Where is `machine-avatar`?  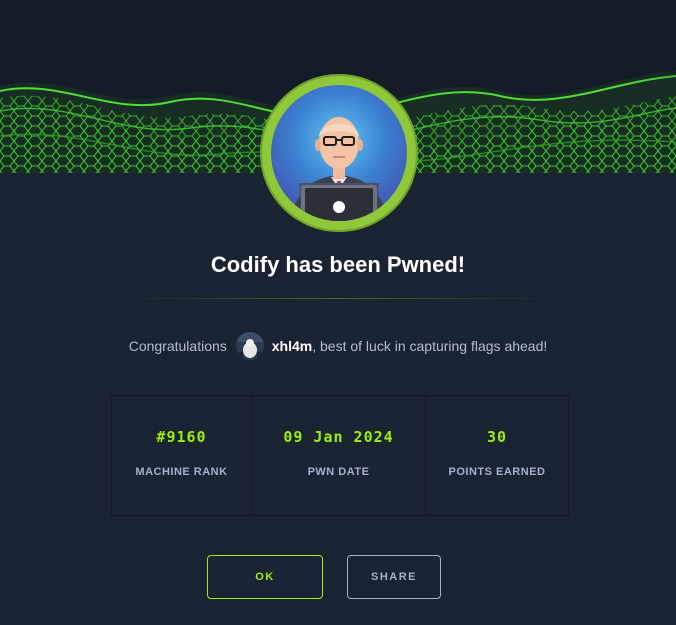 machine-avatar is located at coordinates (339, 153).